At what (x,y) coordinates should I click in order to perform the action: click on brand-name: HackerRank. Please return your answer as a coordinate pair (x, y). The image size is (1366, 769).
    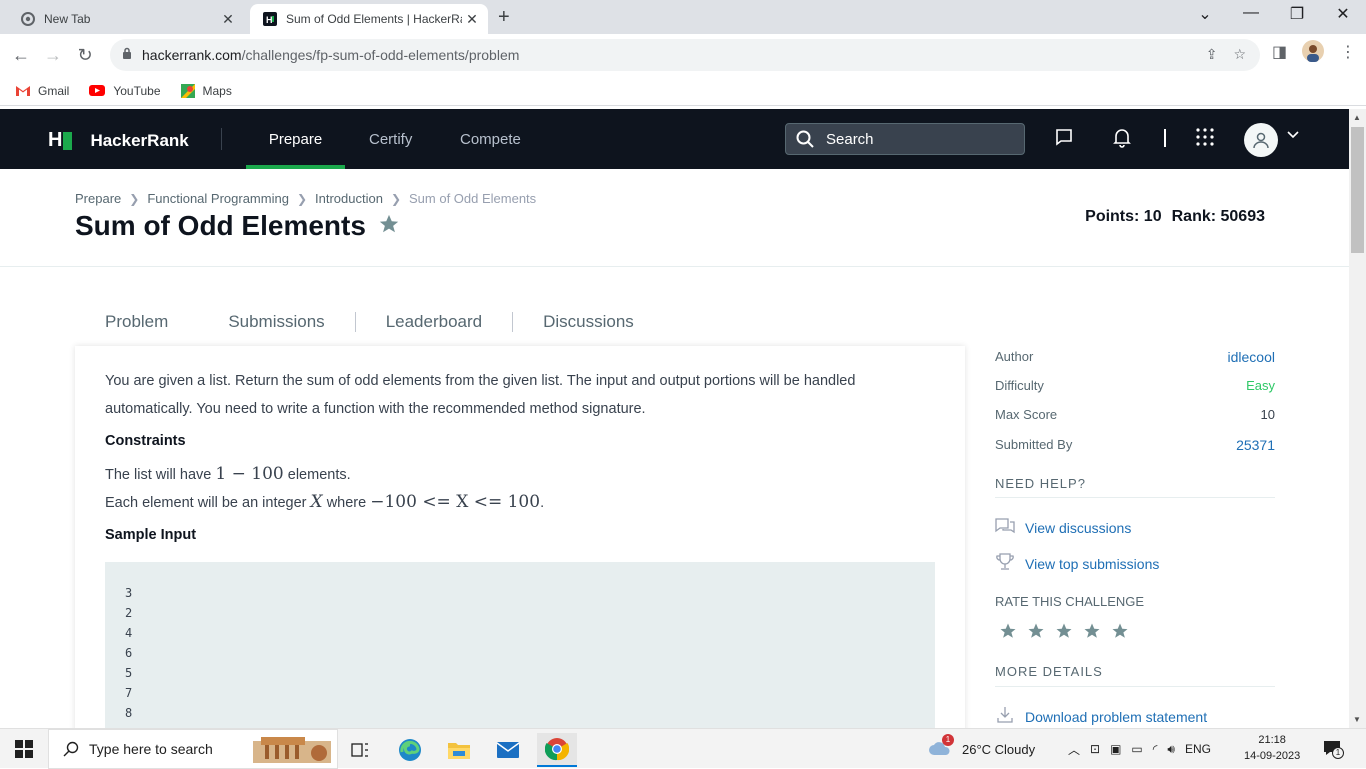
    Looking at the image, I should click on (139, 140).